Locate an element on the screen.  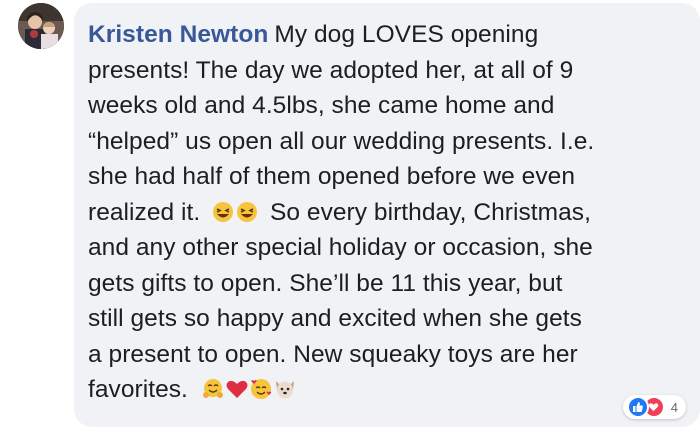
avatar-photo-icon is located at coordinates (41, 26).